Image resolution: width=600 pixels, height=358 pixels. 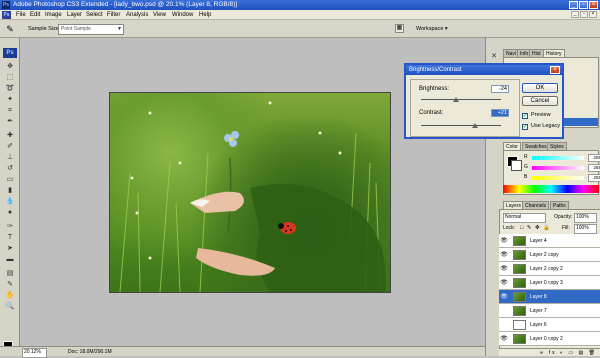 What do you see at coordinates (10, 67) in the screenshot?
I see `move-tool-icon: ✥` at bounding box center [10, 67].